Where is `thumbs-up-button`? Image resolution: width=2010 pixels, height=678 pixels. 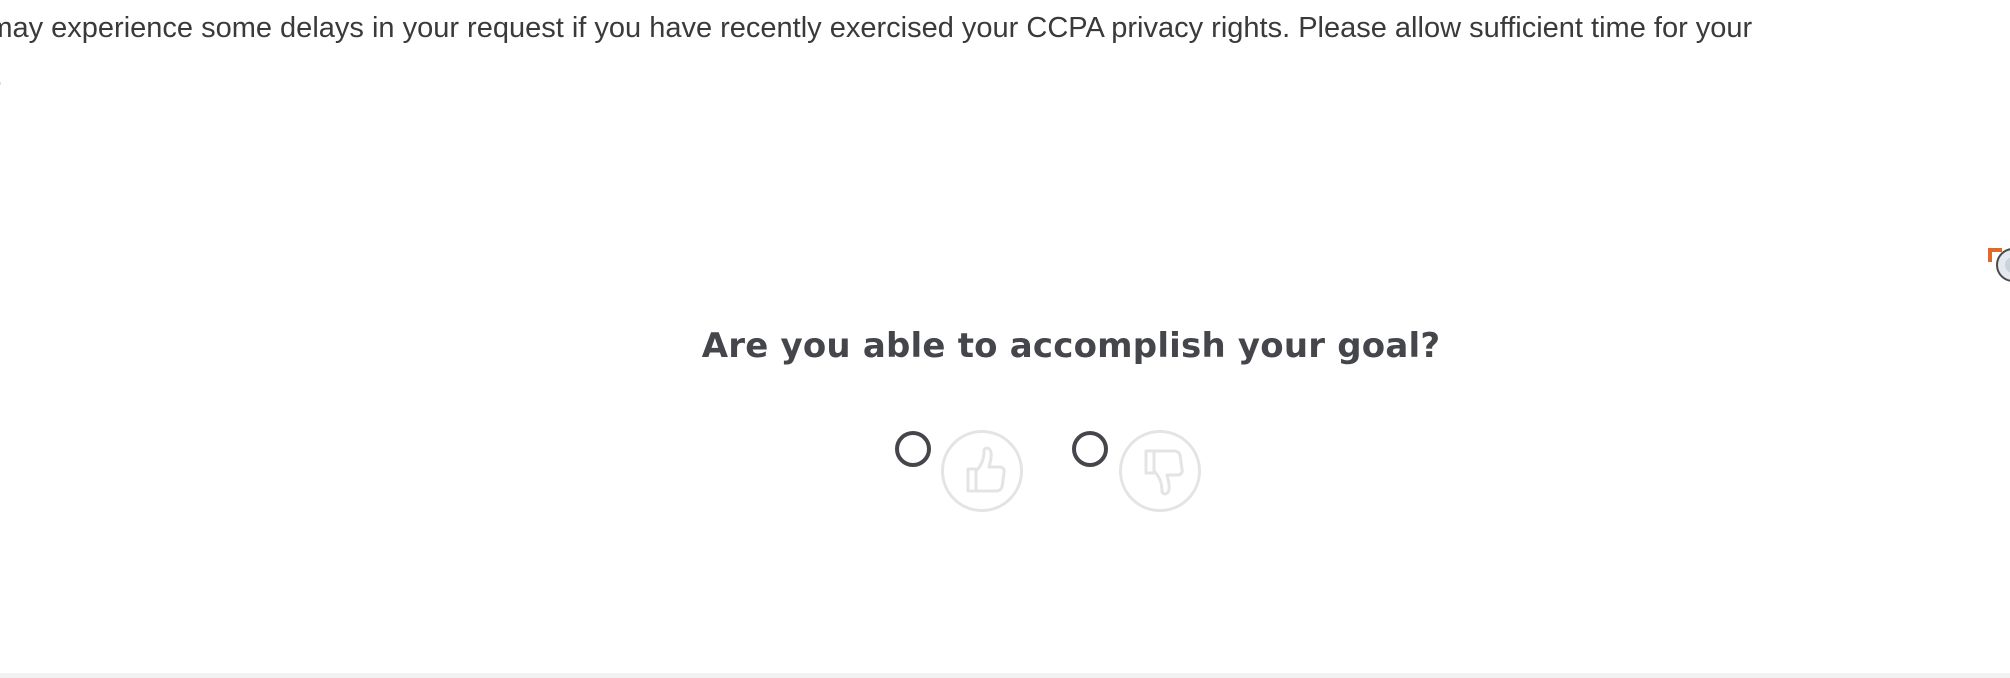
thumbs-up-button is located at coordinates (982, 471).